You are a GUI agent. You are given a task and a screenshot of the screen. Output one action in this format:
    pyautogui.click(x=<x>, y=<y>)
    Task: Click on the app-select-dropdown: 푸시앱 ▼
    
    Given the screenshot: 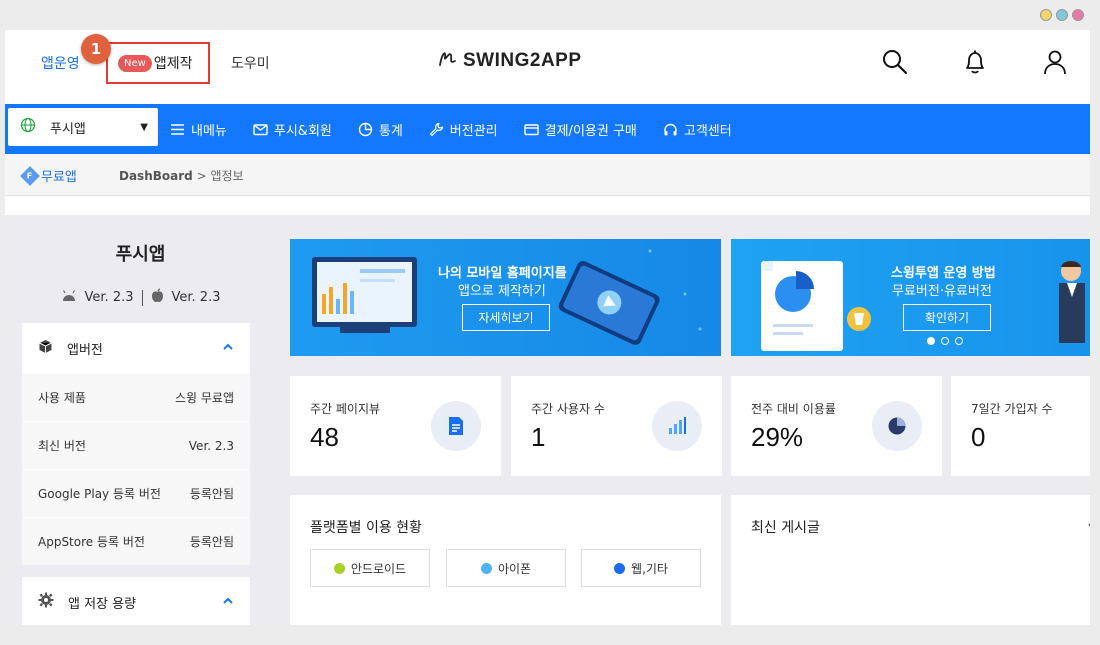 What is the action you would take?
    pyautogui.click(x=83, y=127)
    